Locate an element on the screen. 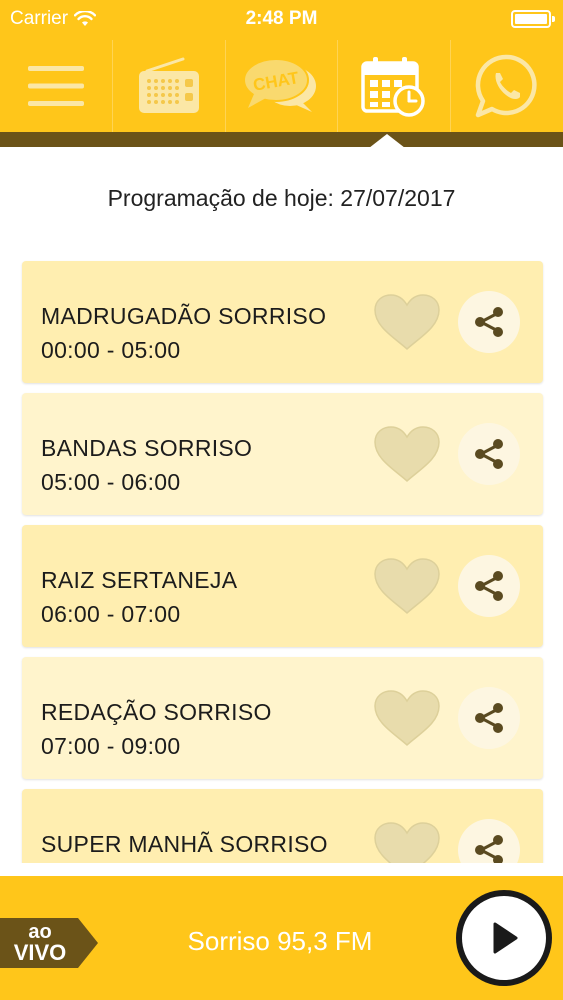 The image size is (563, 1000). status-time: 2:48 PM is located at coordinates (281, 18).